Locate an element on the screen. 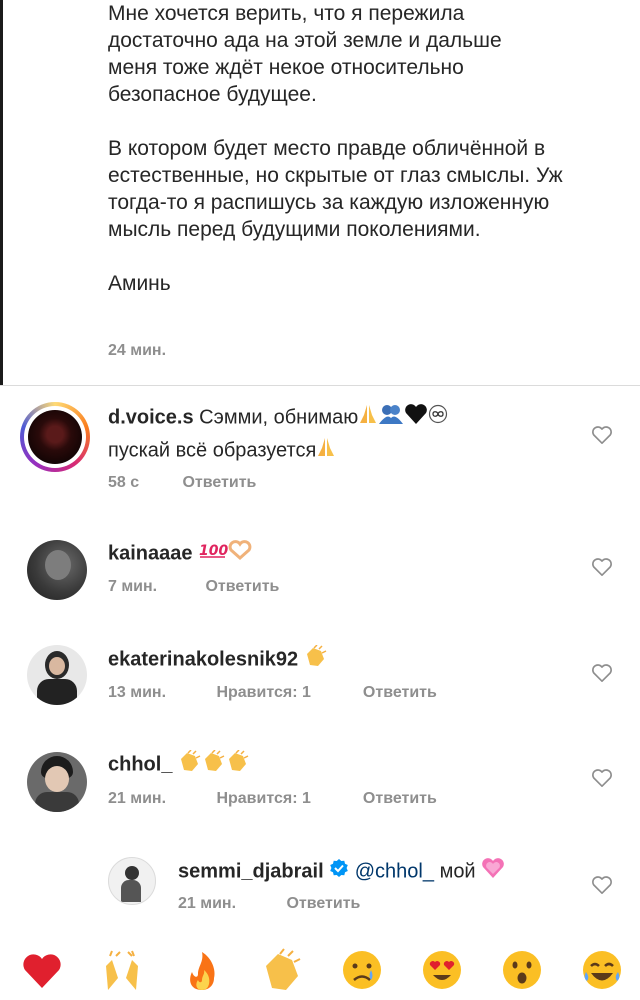 This screenshot has height=1000, width=640. surprised-face-icon is located at coordinates (522, 970).